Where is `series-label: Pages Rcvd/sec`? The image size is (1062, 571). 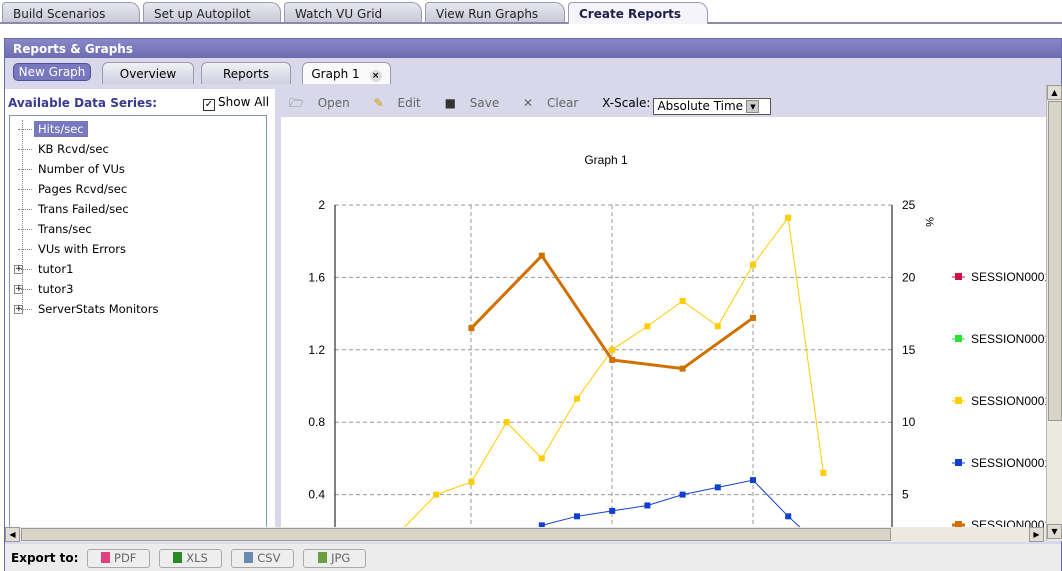
series-label: Pages Rcvd/sec is located at coordinates (83, 189).